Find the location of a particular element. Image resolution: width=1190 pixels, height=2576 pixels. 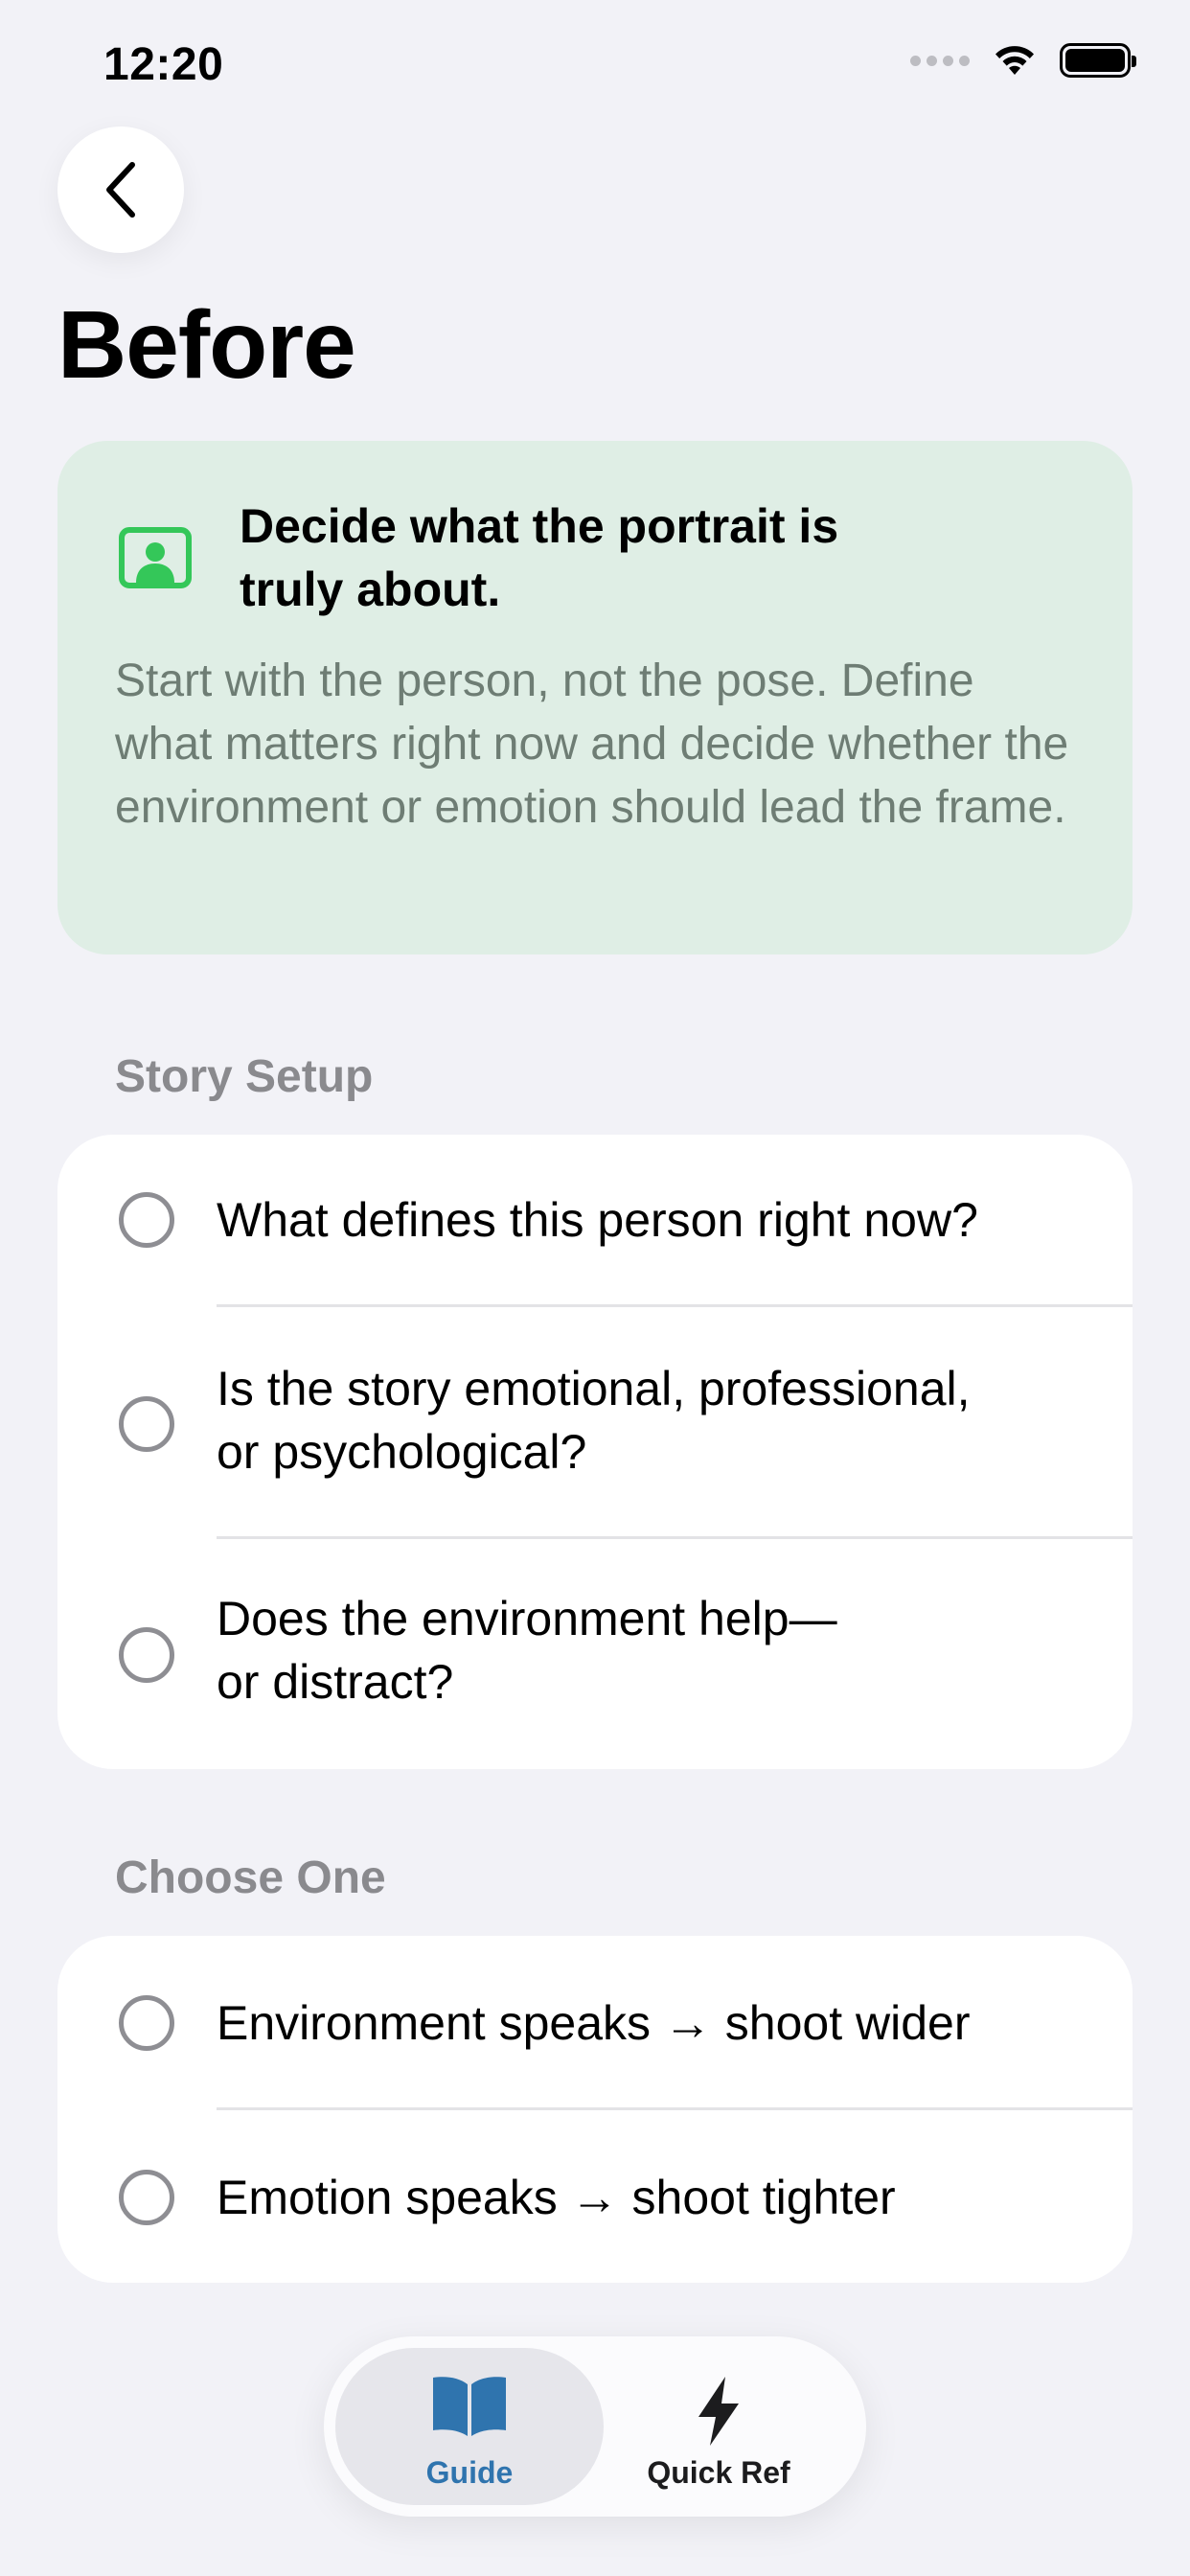

checklist-item: What defines this person right now? is located at coordinates (595, 1220).